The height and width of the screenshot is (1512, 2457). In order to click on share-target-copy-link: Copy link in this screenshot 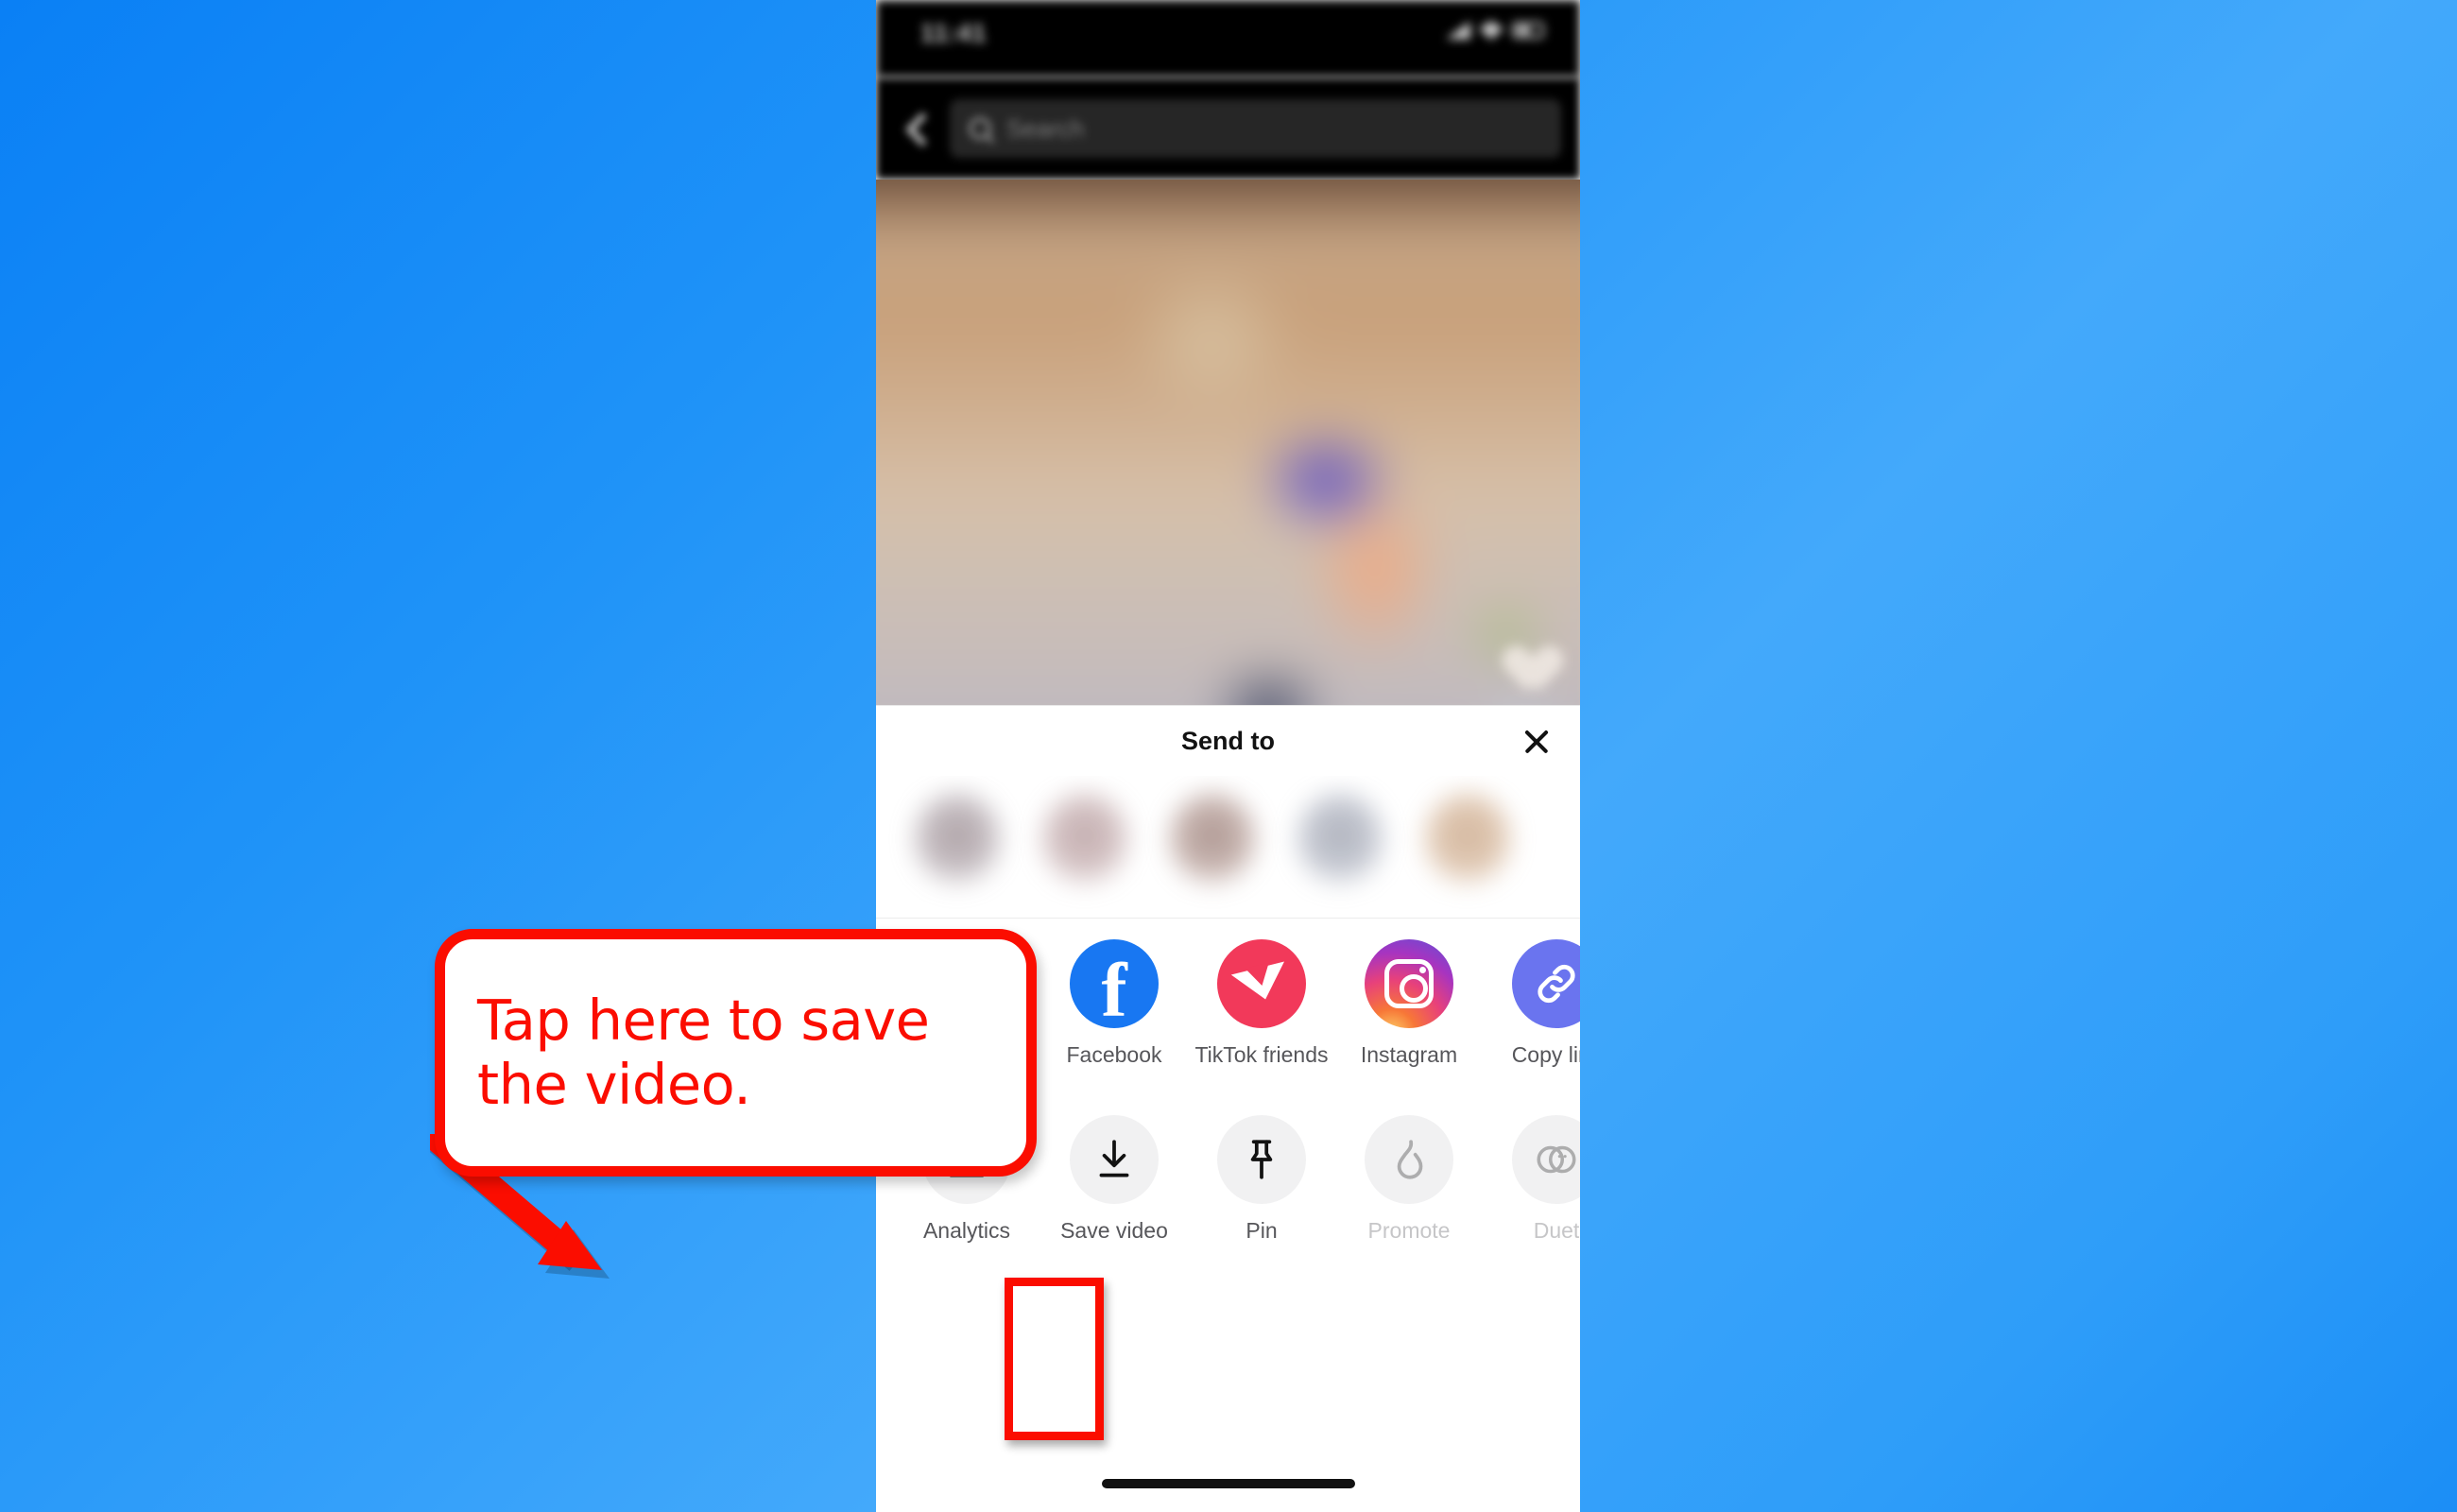, I will do `click(1531, 1004)`.